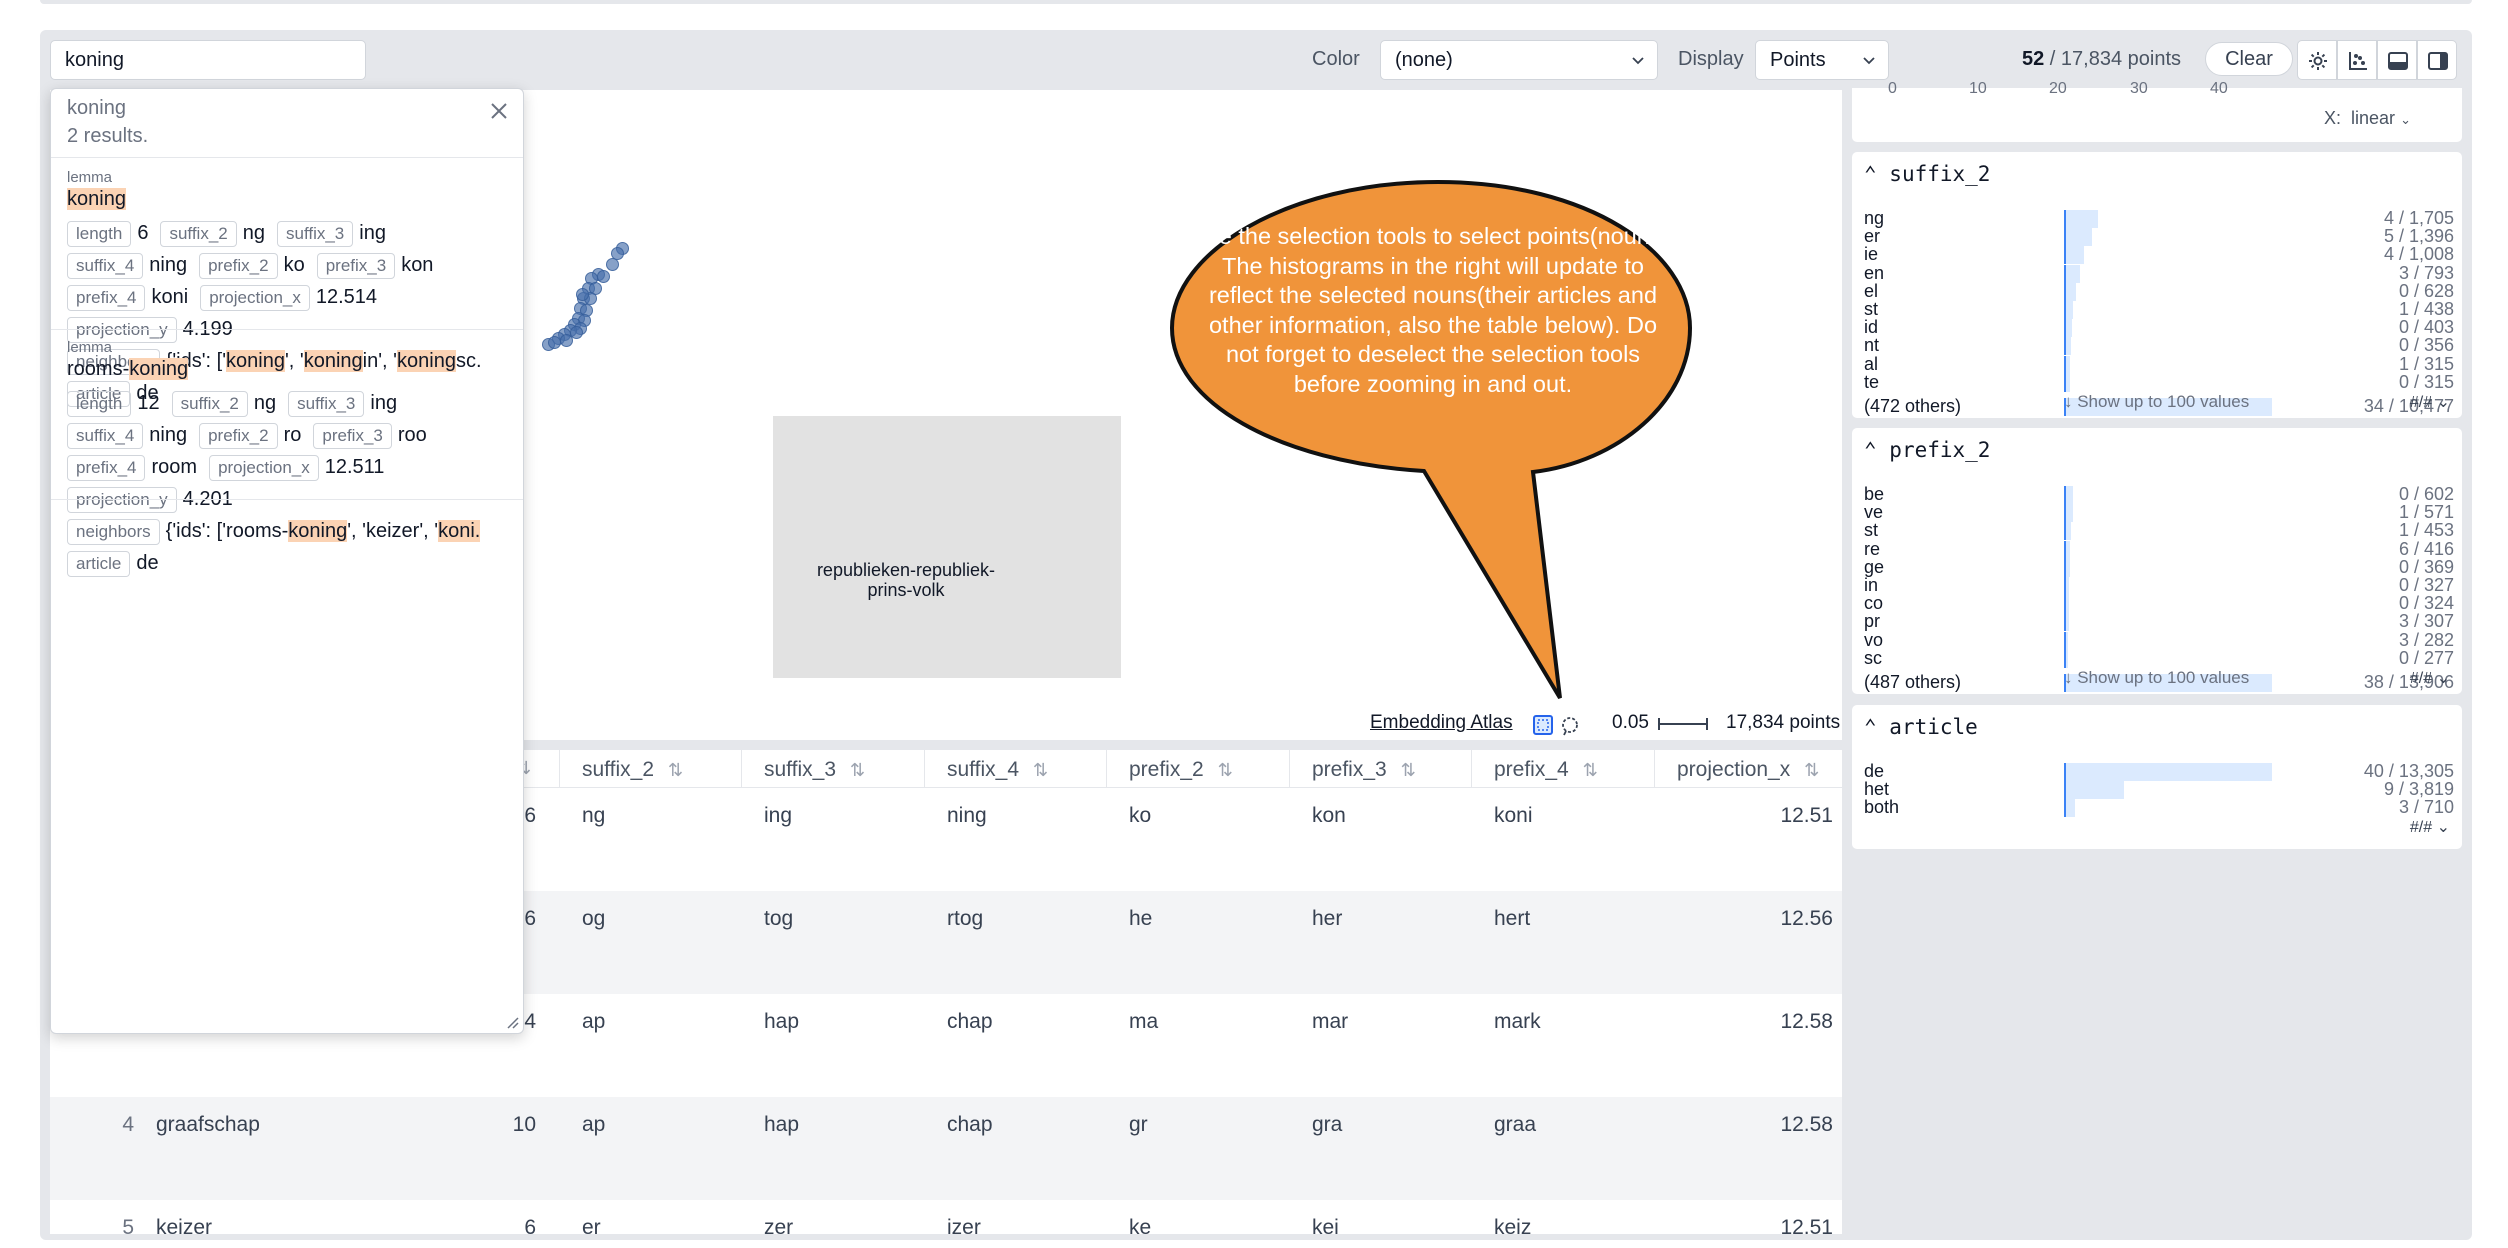  What do you see at coordinates (1877, 174) in the screenshot?
I see `chevron-up-icon: ⌃` at bounding box center [1877, 174].